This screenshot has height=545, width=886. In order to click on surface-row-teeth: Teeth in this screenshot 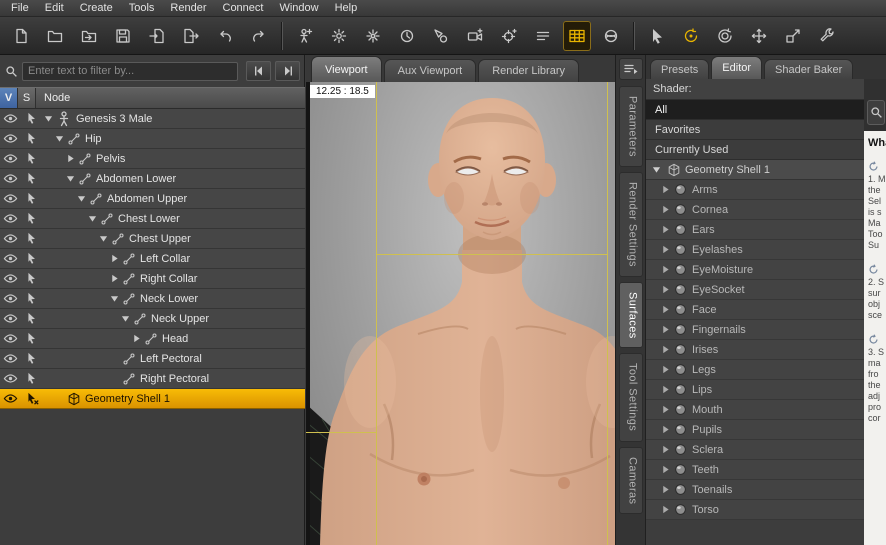, I will do `click(755, 470)`.